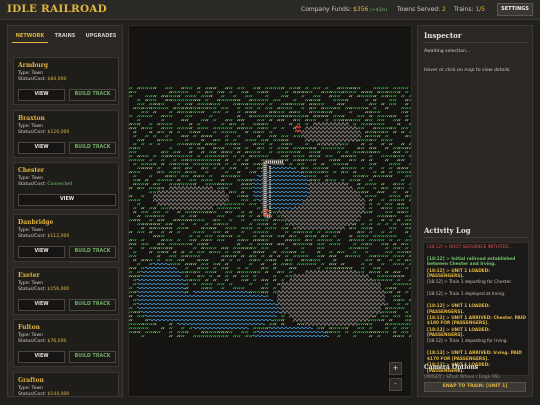 Image resolution: width=540 pixels, height=405 pixels. What do you see at coordinates (466, 295) in the screenshot?
I see `log-entry: [18:12] > Train 1 deployed at Irving.` at bounding box center [466, 295].